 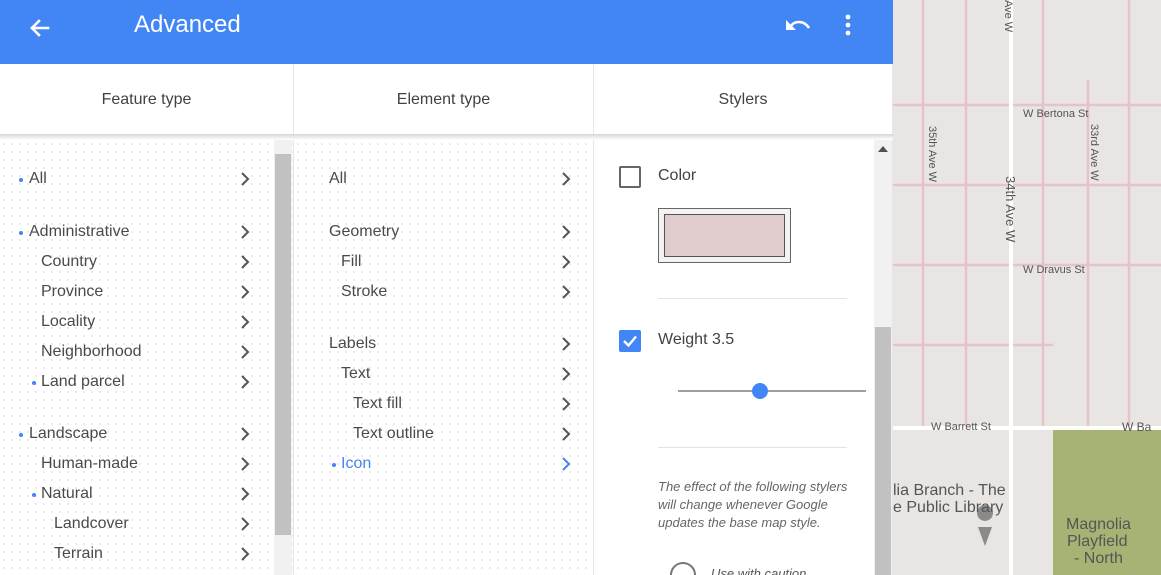 What do you see at coordinates (1010, 209) in the screenshot?
I see `street-label: 34th Ave W` at bounding box center [1010, 209].